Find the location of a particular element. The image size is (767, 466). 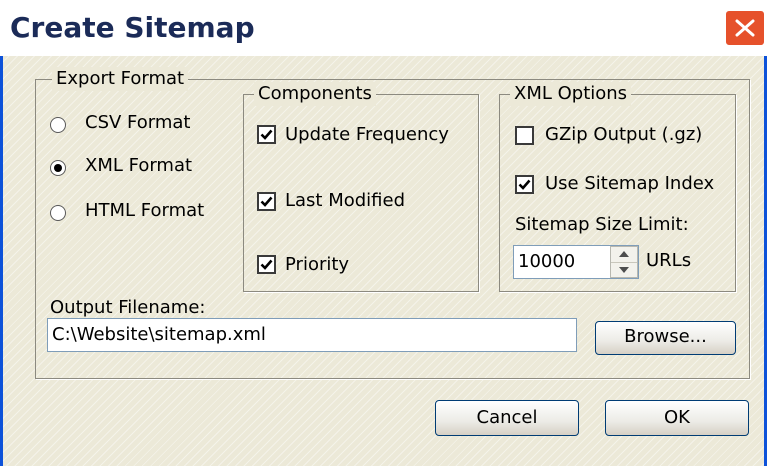

window-title: Create Sitemap is located at coordinates (132, 27).